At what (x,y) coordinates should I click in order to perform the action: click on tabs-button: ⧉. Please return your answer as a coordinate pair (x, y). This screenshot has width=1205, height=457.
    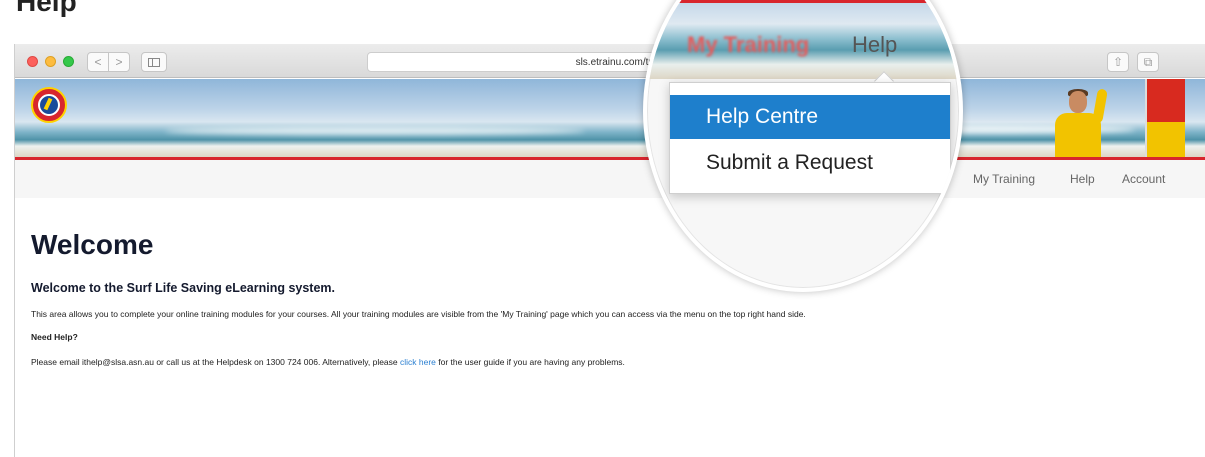
    Looking at the image, I should click on (1148, 62).